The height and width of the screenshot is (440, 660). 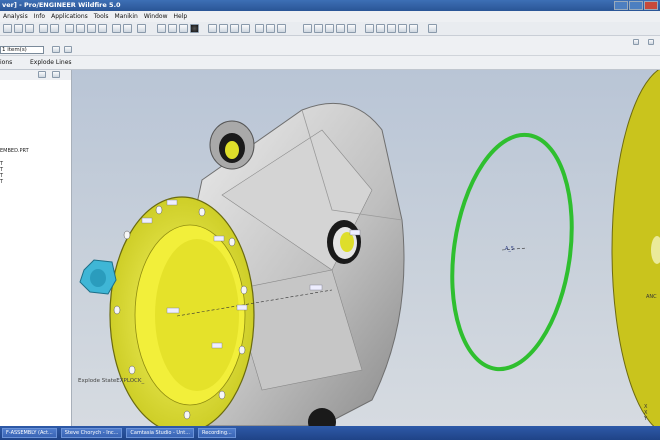 What do you see at coordinates (22, 50) in the screenshot?
I see `selection-filter-field: 1 item(s)` at bounding box center [22, 50].